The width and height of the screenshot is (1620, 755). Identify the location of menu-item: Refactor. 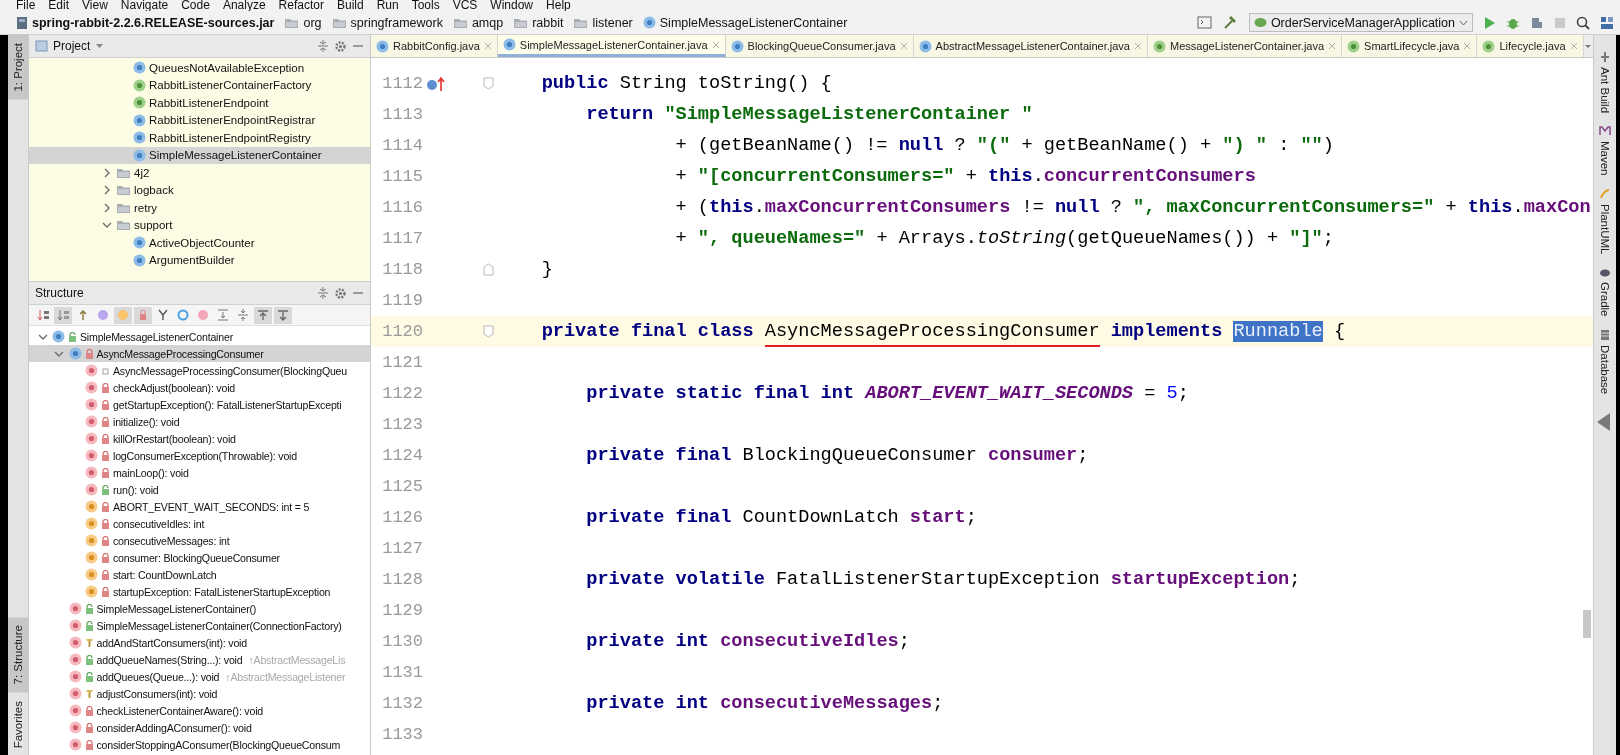
(301, 5).